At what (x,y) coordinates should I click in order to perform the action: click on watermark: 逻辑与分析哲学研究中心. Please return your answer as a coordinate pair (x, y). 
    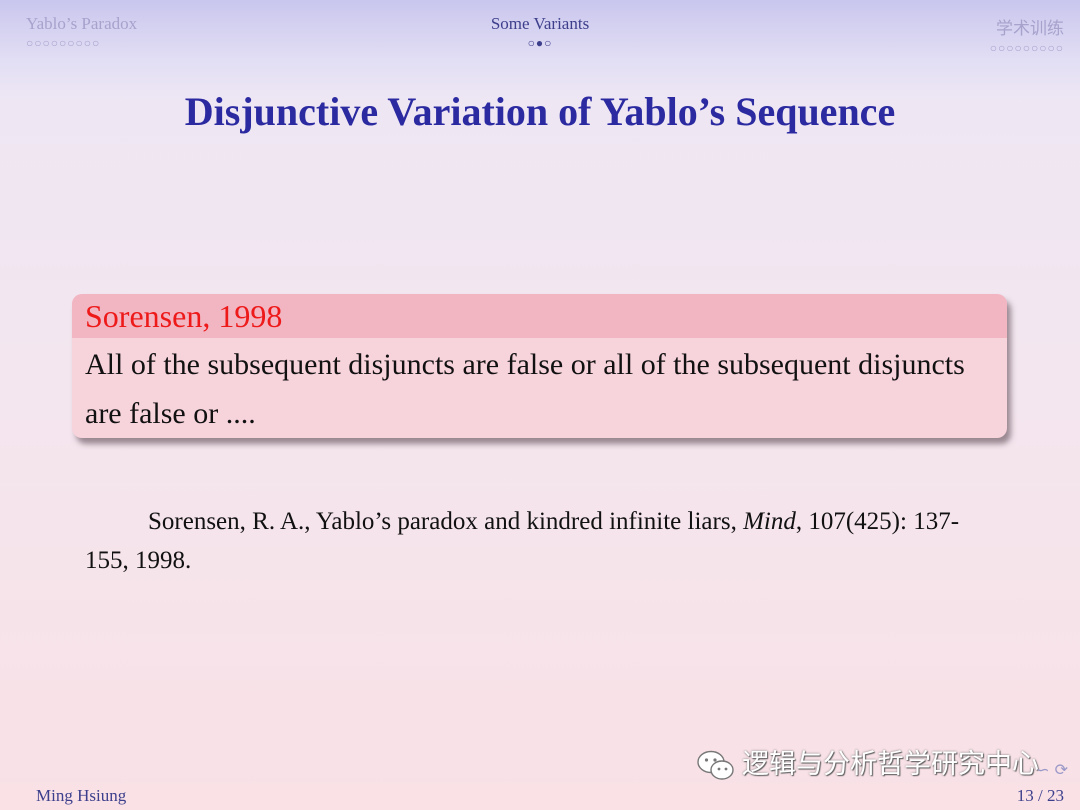
    Looking at the image, I should click on (867, 762).